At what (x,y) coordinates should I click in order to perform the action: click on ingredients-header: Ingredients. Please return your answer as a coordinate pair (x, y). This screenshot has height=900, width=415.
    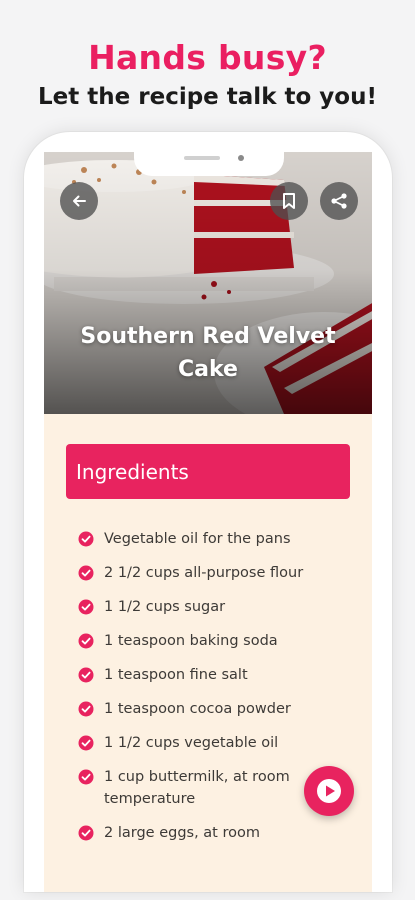
    Looking at the image, I should click on (208, 471).